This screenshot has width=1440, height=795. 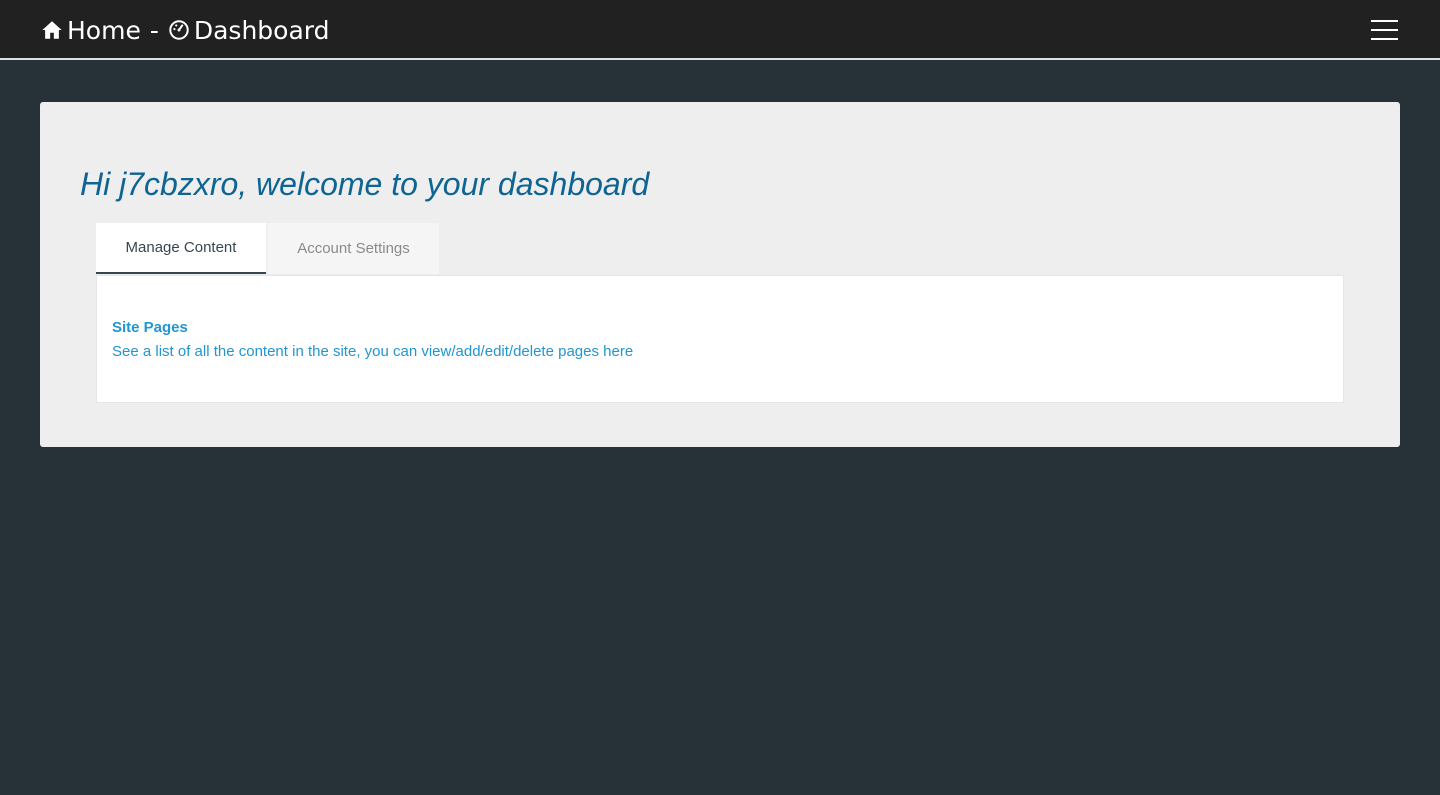 I want to click on dashboard-link: Dashboard, so click(x=249, y=30).